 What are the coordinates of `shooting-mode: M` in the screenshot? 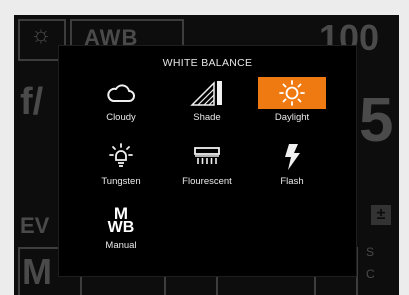 It's located at (37, 271).